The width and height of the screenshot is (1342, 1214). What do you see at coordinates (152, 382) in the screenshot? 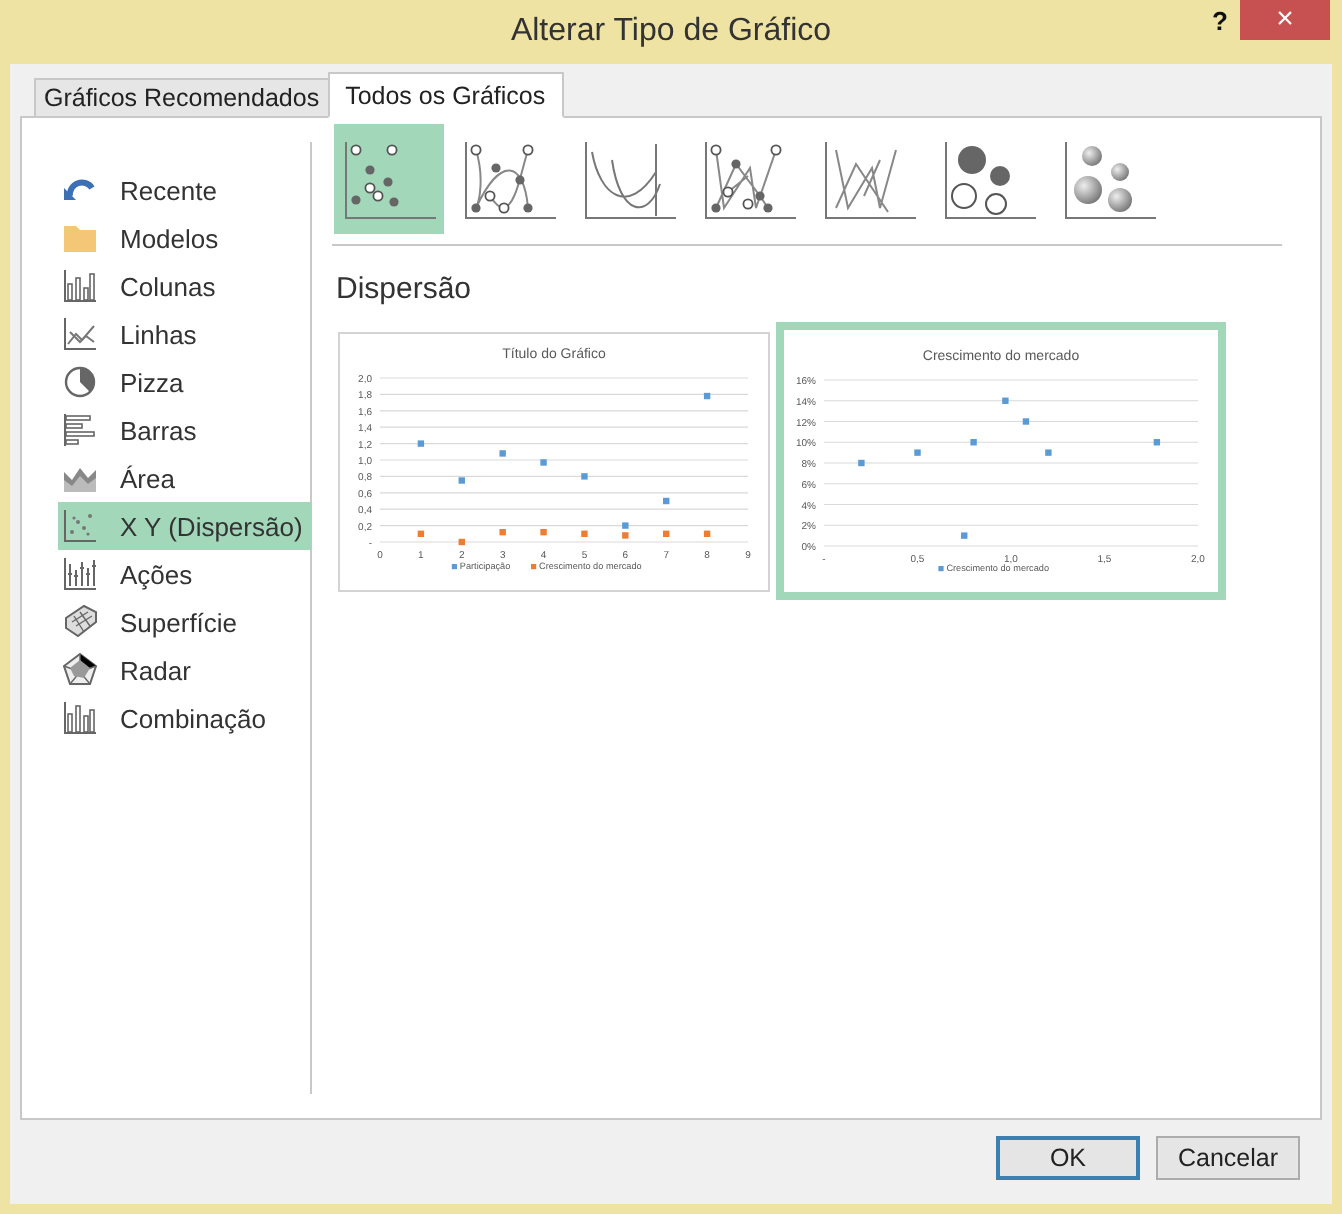
I see `category-label: Pizza` at bounding box center [152, 382].